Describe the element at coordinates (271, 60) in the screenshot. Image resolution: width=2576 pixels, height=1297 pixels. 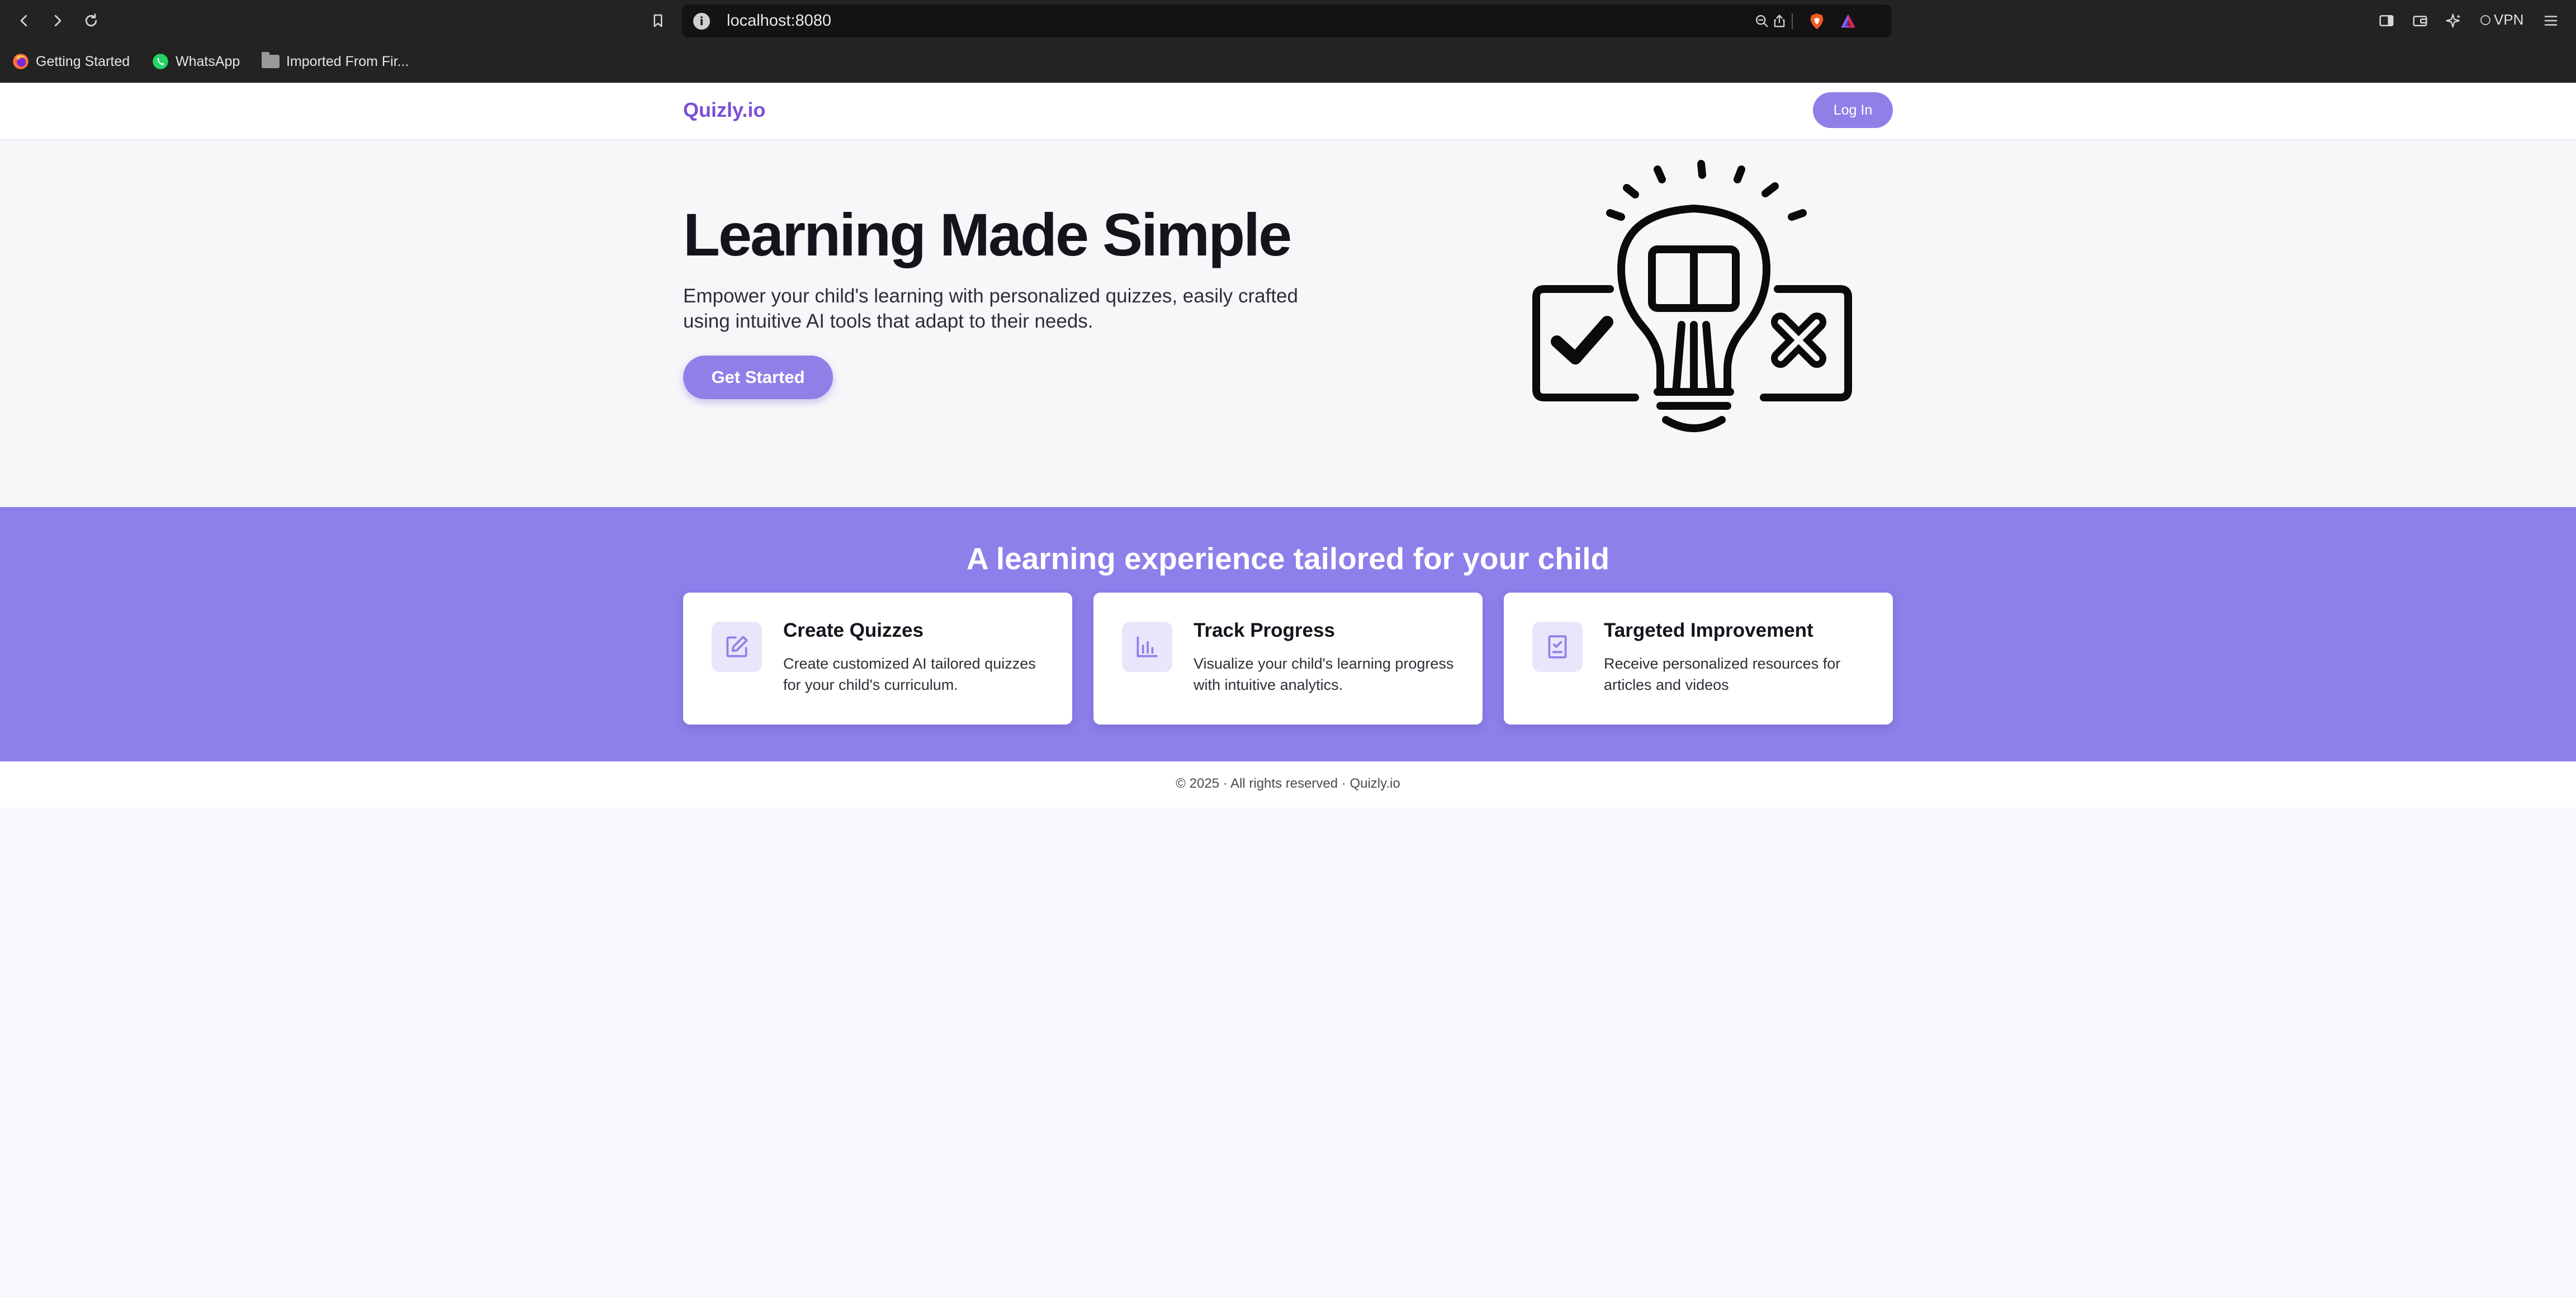
I see `folder-icon` at that location.